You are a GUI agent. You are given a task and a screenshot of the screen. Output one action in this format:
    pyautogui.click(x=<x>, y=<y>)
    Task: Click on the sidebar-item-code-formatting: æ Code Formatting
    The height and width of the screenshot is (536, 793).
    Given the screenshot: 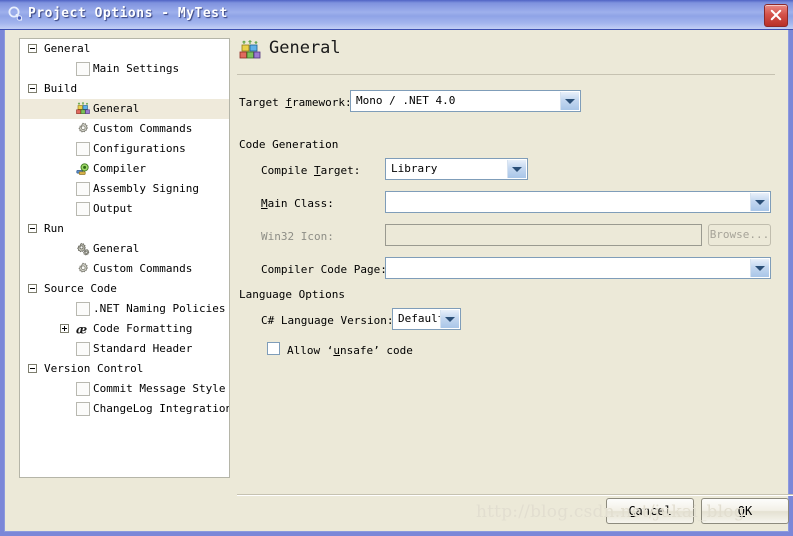 What is the action you would take?
    pyautogui.click(x=124, y=329)
    